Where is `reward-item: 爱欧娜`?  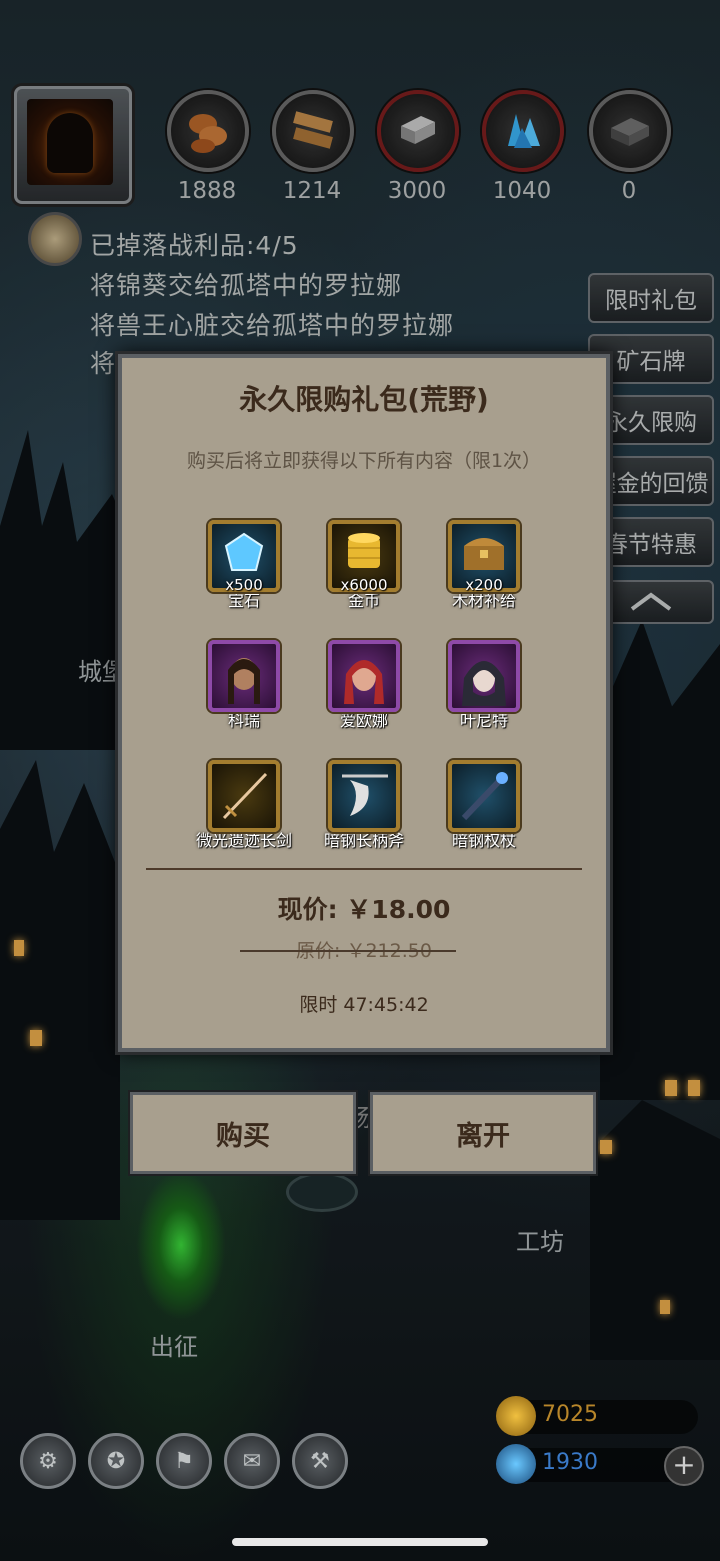 reward-item: 爱欧娜 is located at coordinates (364, 686).